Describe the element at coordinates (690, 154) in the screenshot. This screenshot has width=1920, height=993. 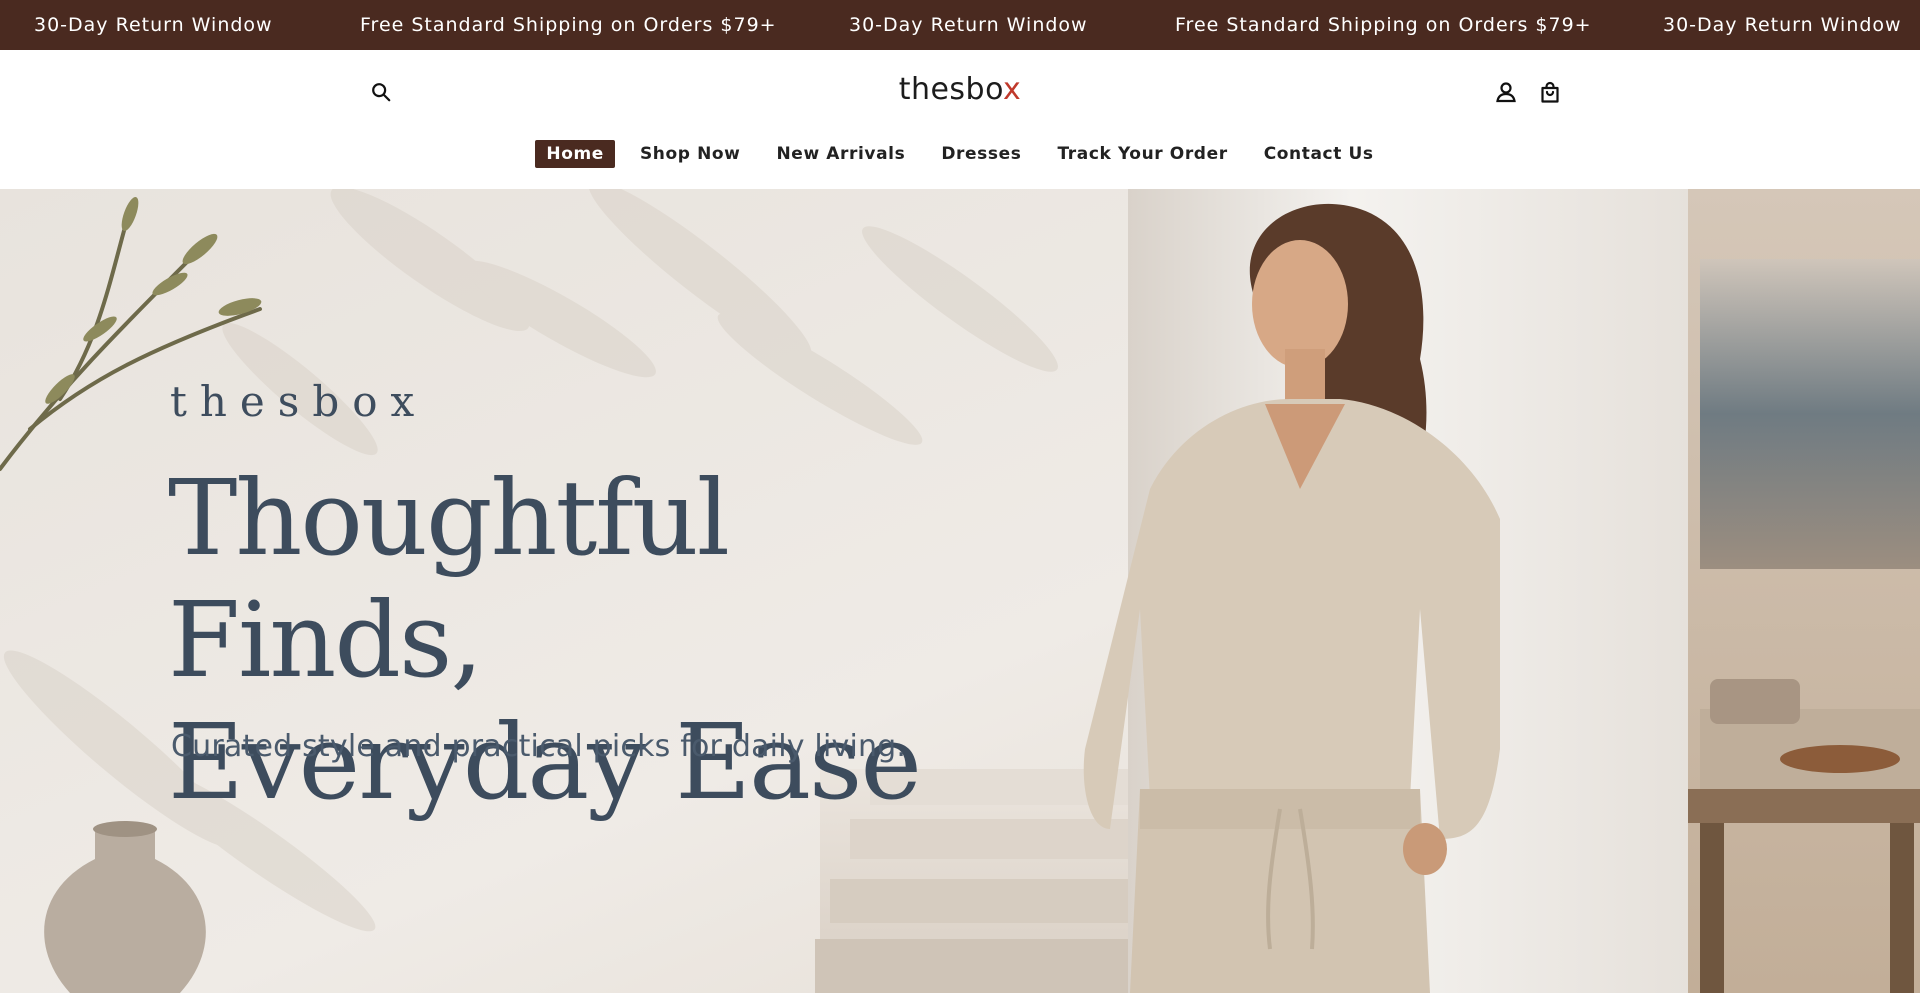
I see `nav-item-shop-now: Shop Now` at that location.